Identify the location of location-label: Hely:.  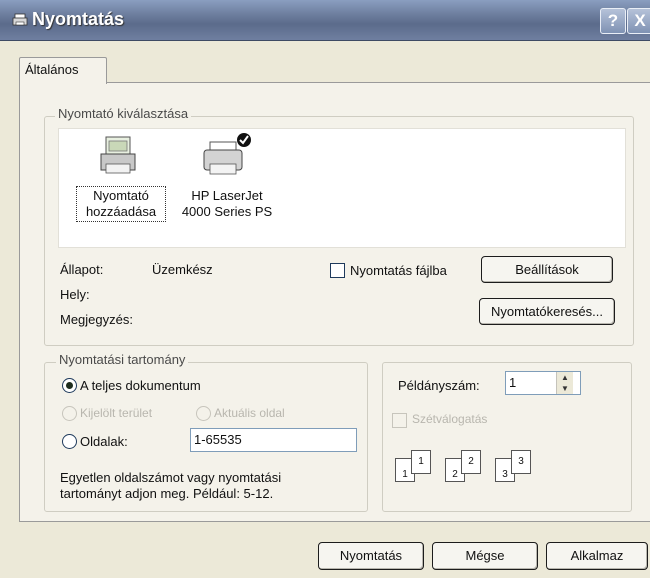
(75, 294).